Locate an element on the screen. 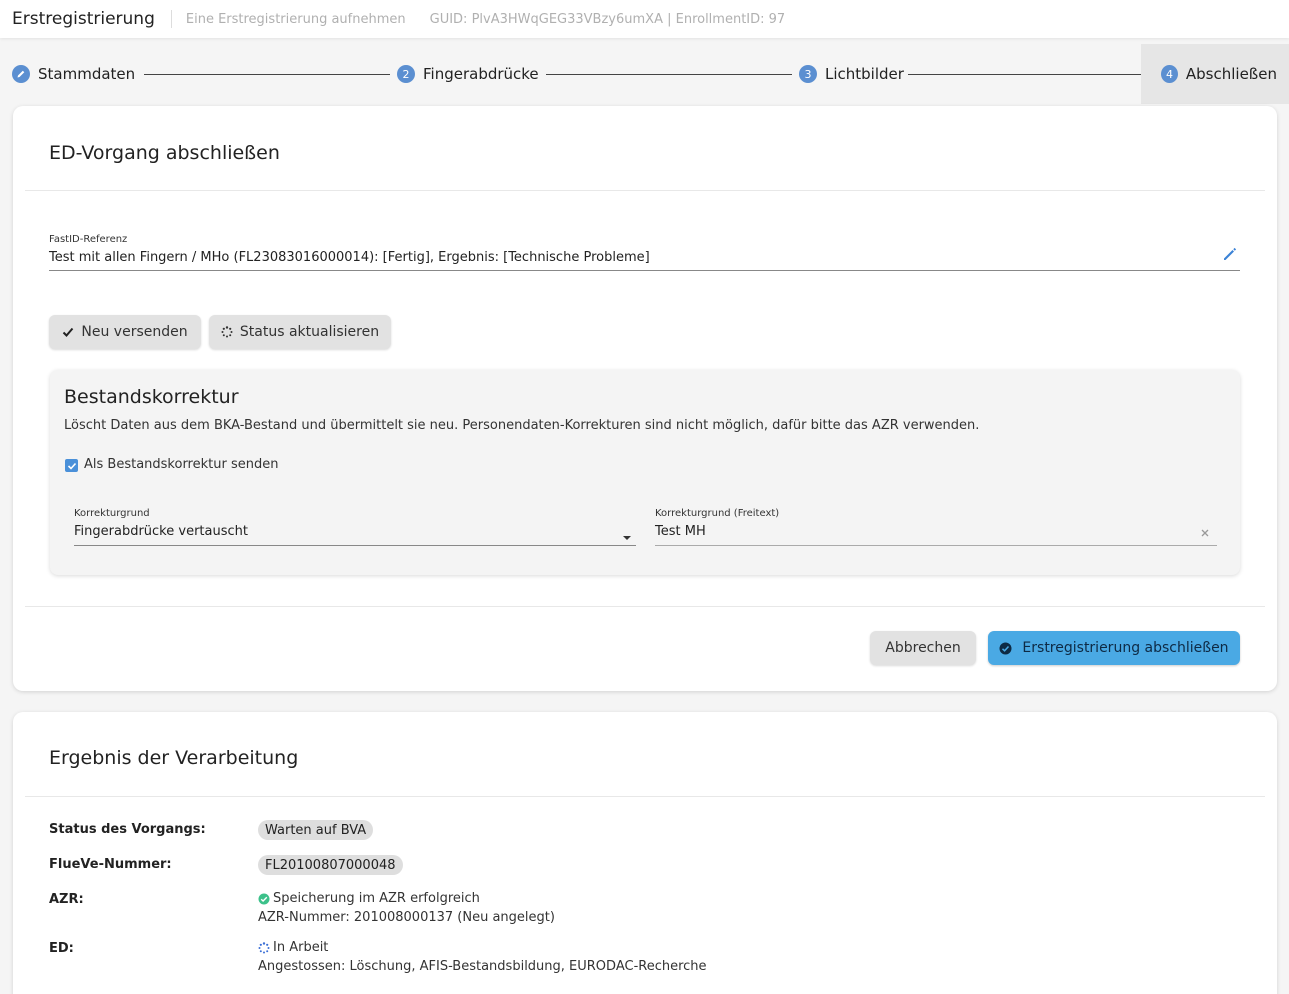  result-card-title: Ergebnis der Verarbeitung is located at coordinates (174, 758).